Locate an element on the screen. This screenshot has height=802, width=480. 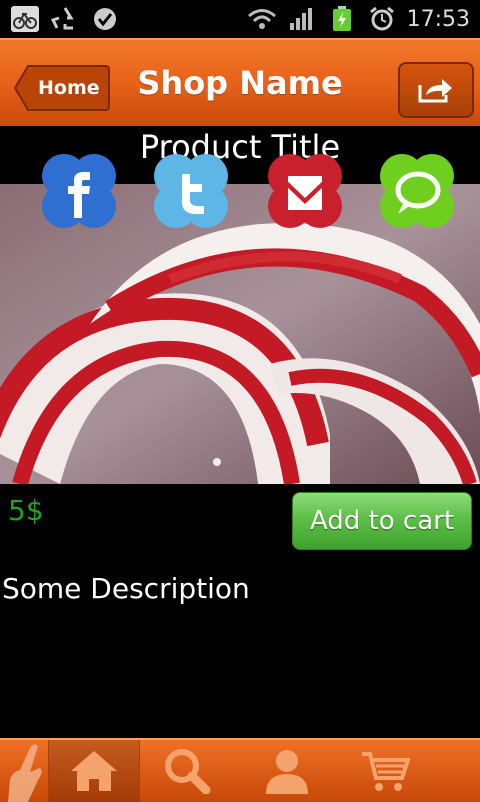
twitter-icon is located at coordinates (191, 192).